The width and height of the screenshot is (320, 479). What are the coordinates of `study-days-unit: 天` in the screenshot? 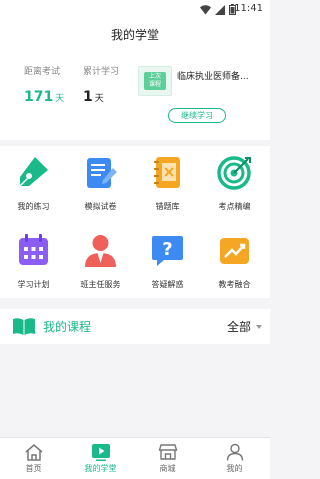 It's located at (99, 99).